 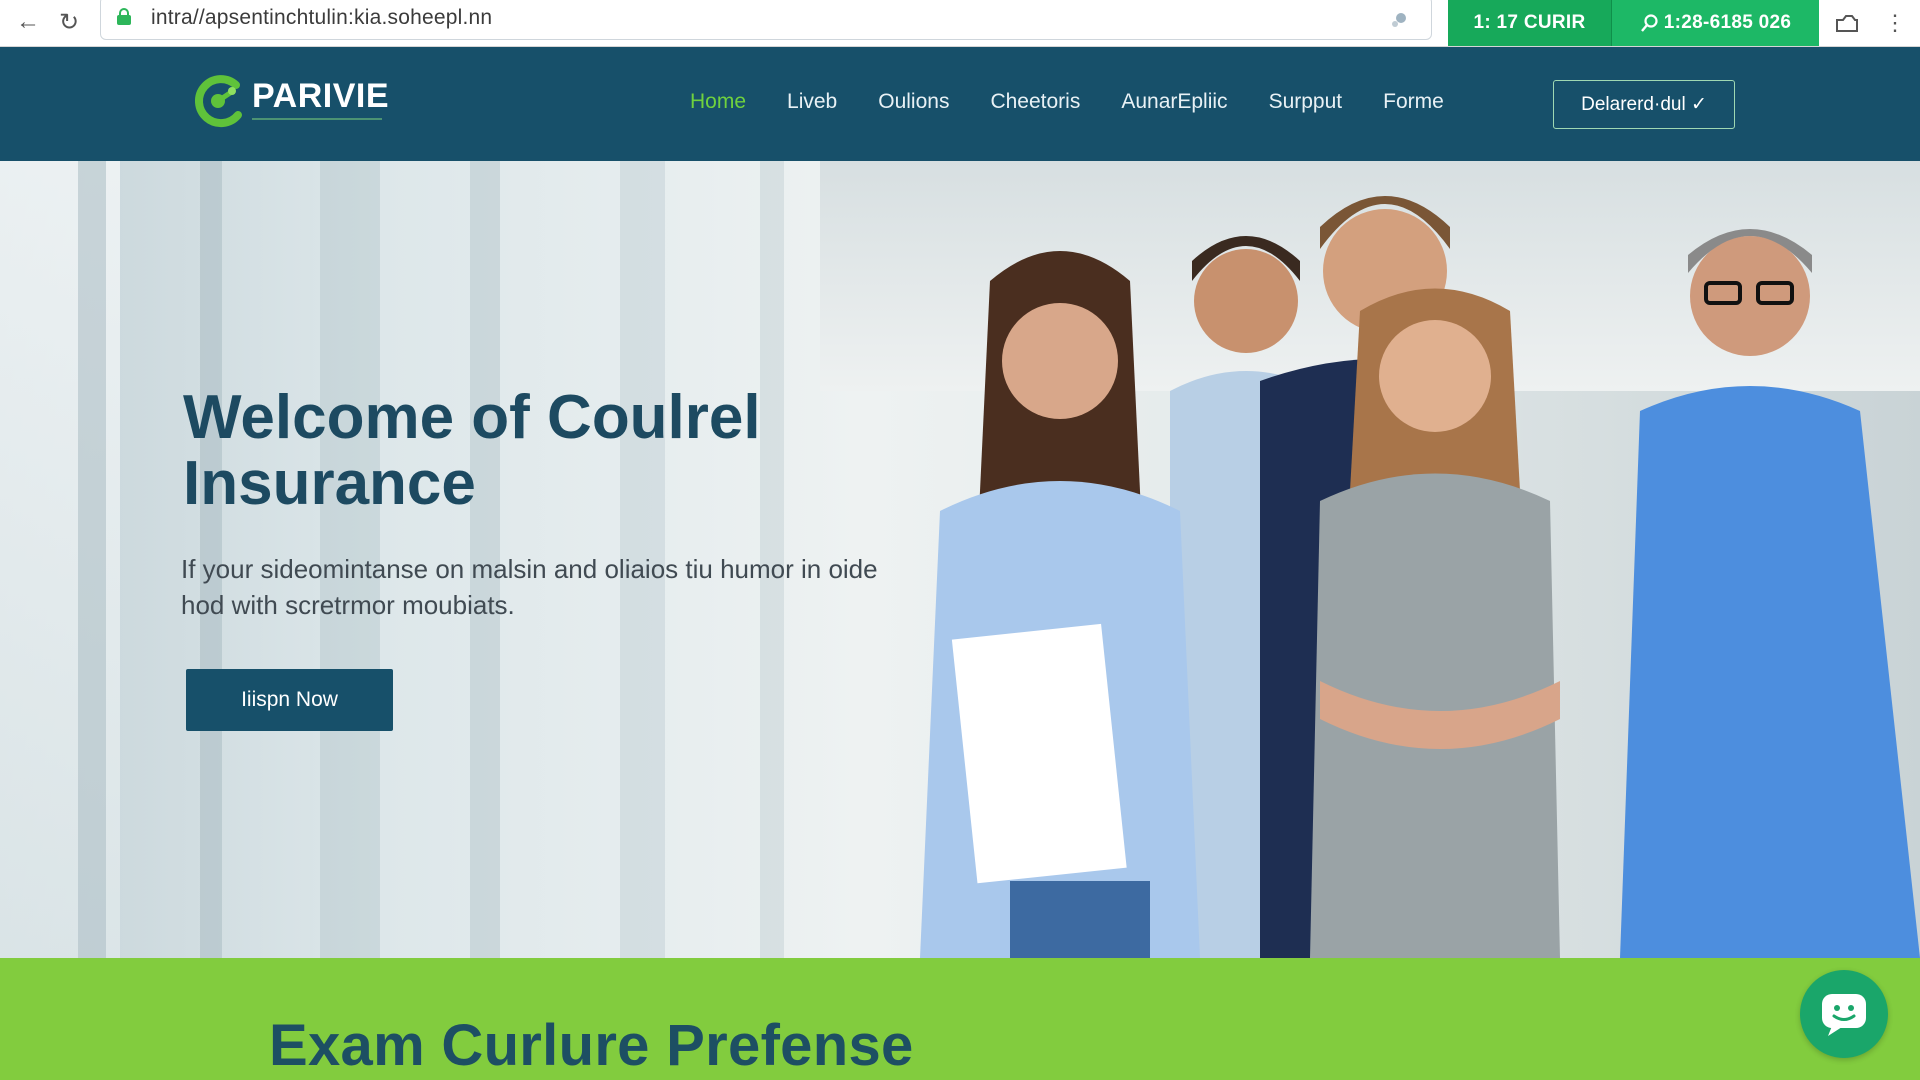 I want to click on nav-surpput: Surpput, so click(x=1306, y=102).